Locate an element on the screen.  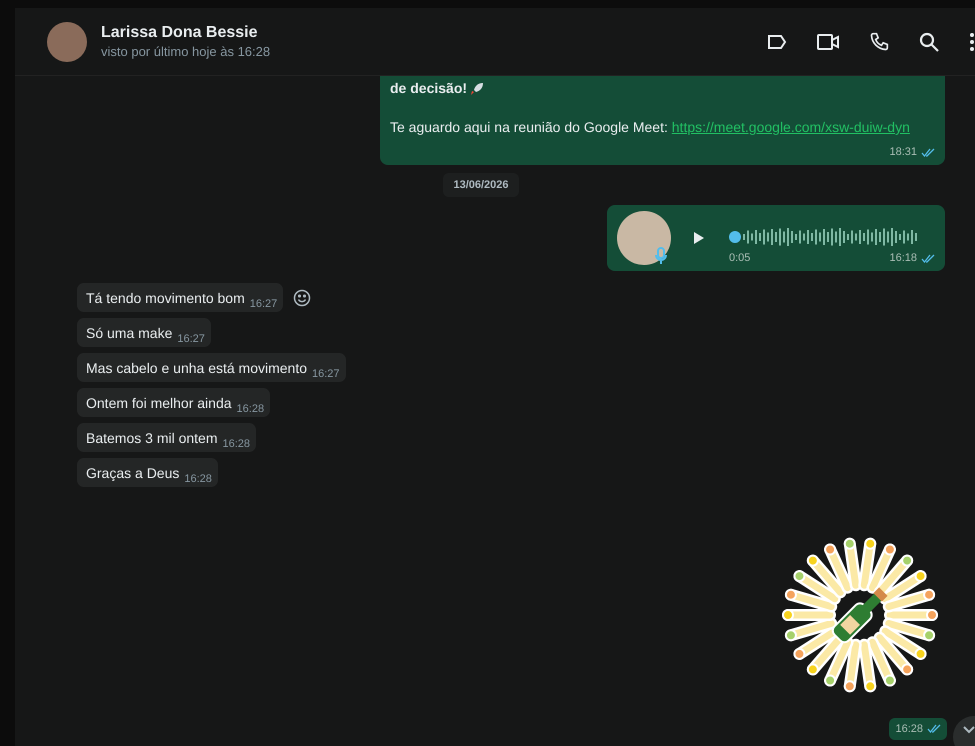
menu-icon is located at coordinates (972, 42).